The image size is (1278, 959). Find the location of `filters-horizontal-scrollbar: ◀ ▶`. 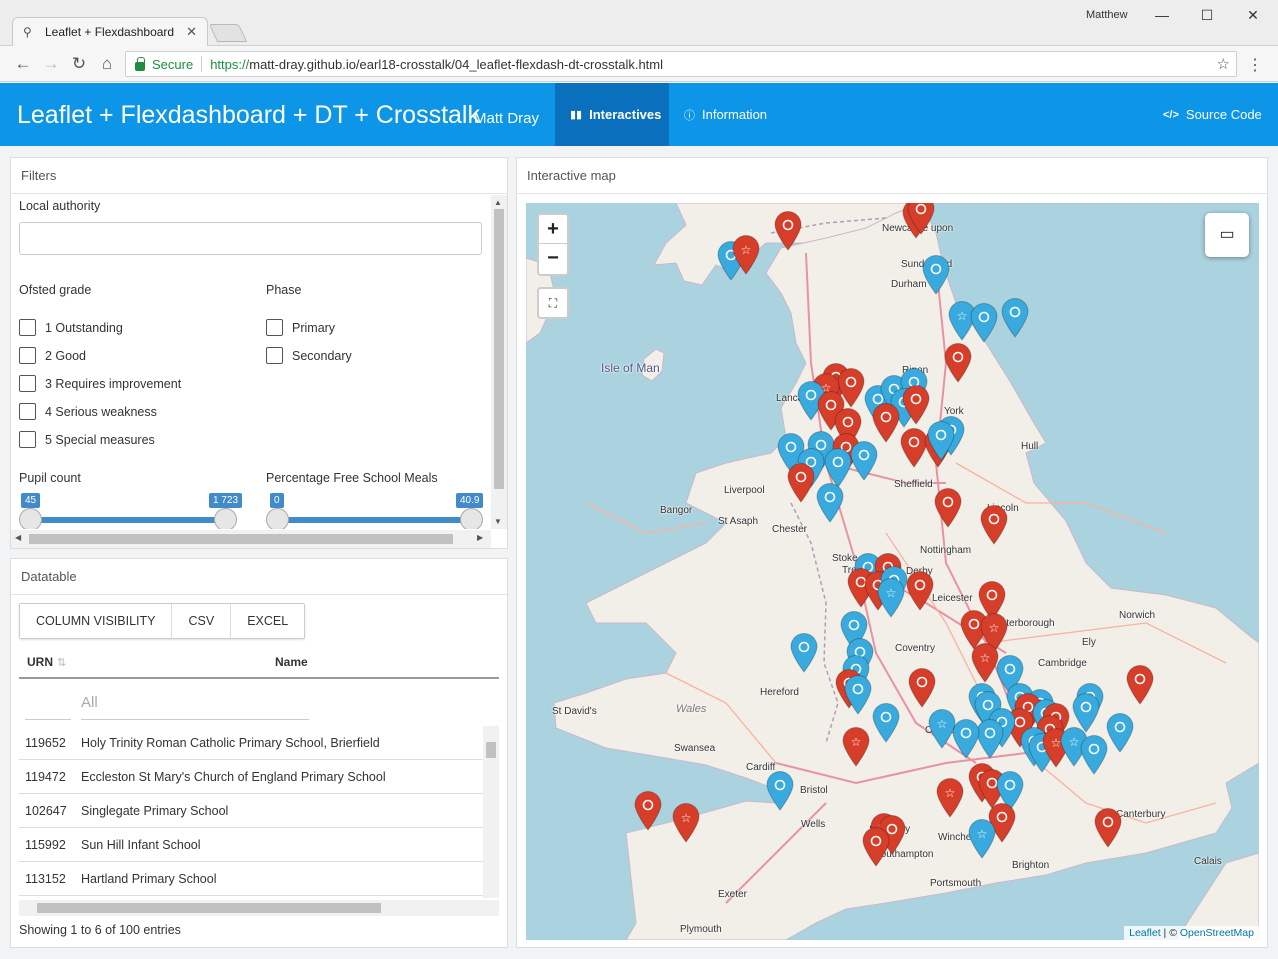

filters-horizontal-scrollbar: ◀ ▶ is located at coordinates (251, 539).